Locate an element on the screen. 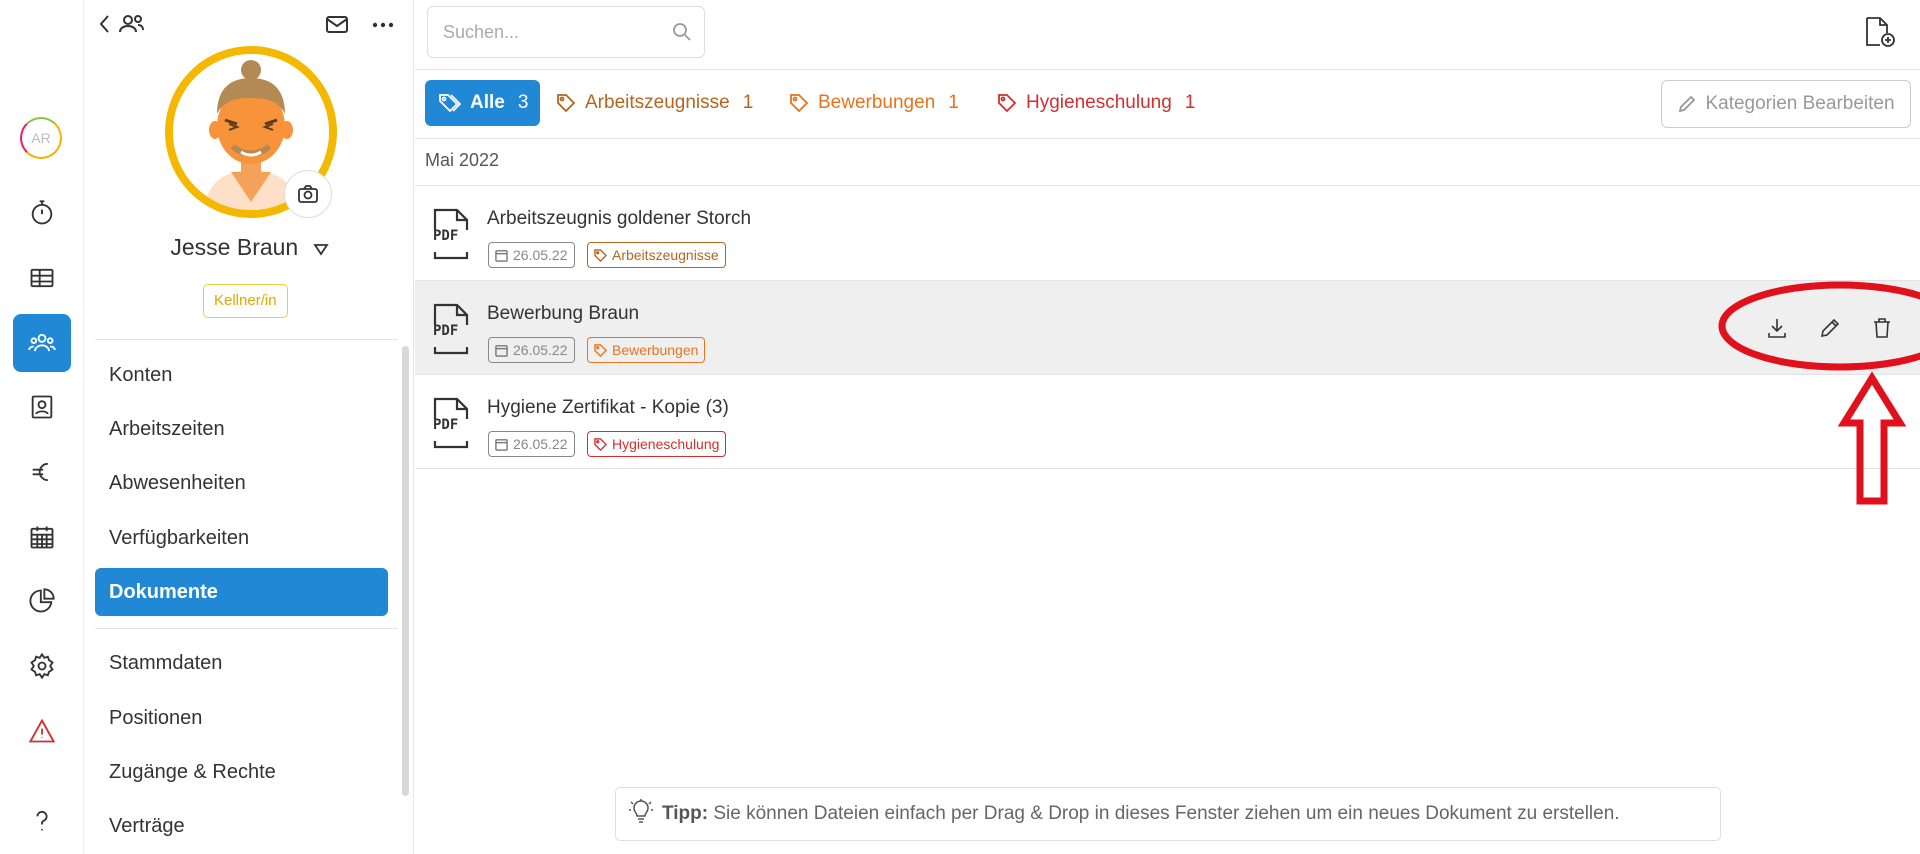 The image size is (1920, 854). back-icon is located at coordinates (104, 26).